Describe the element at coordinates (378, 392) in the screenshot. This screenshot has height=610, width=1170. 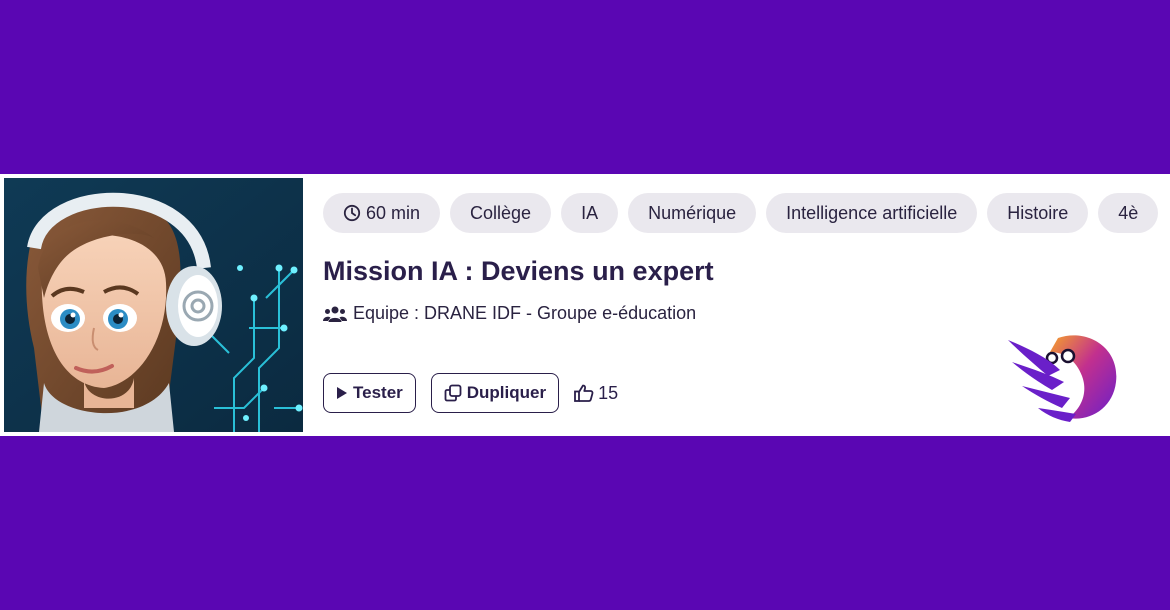
I see `test-button-label: Tester` at that location.